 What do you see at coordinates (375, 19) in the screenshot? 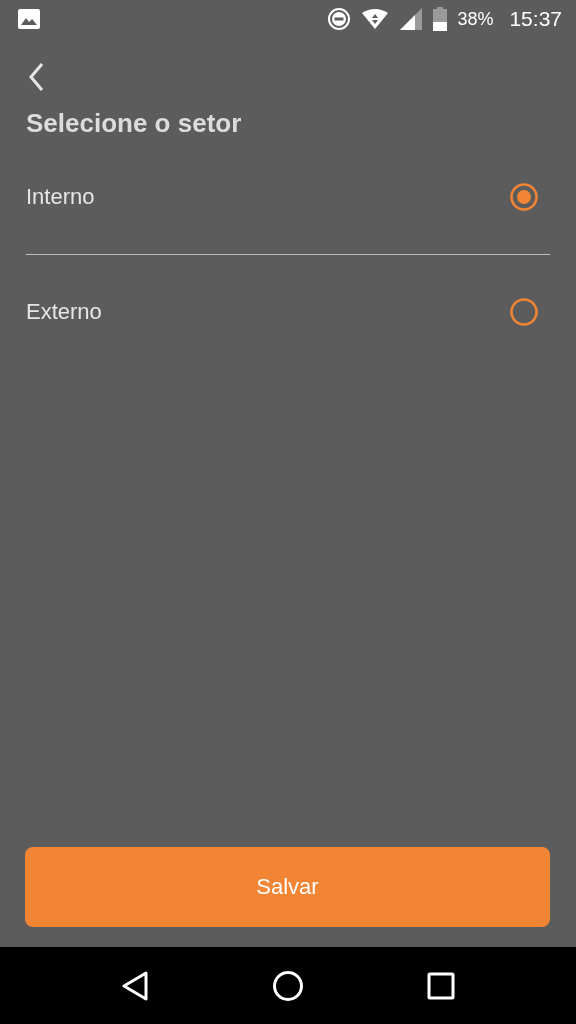
I see `wifi-icon` at bounding box center [375, 19].